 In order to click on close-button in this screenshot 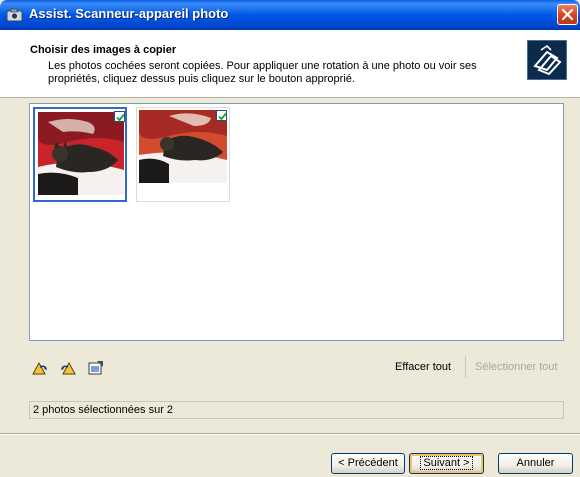, I will do `click(567, 14)`.